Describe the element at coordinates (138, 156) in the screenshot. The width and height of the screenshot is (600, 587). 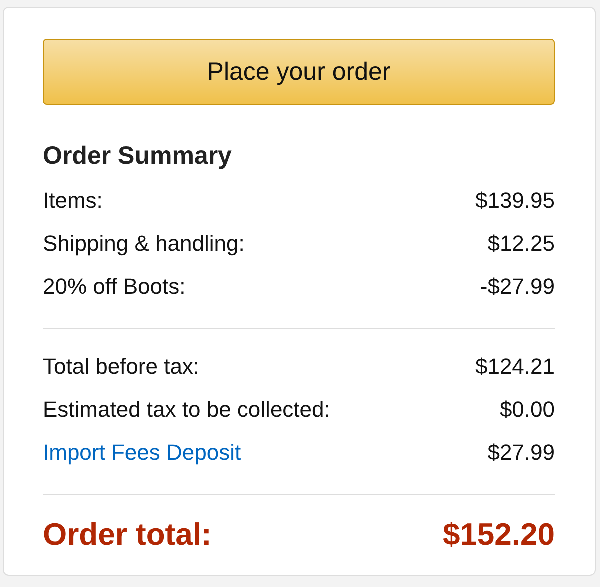
I see `summary-title: Order Summary` at that location.